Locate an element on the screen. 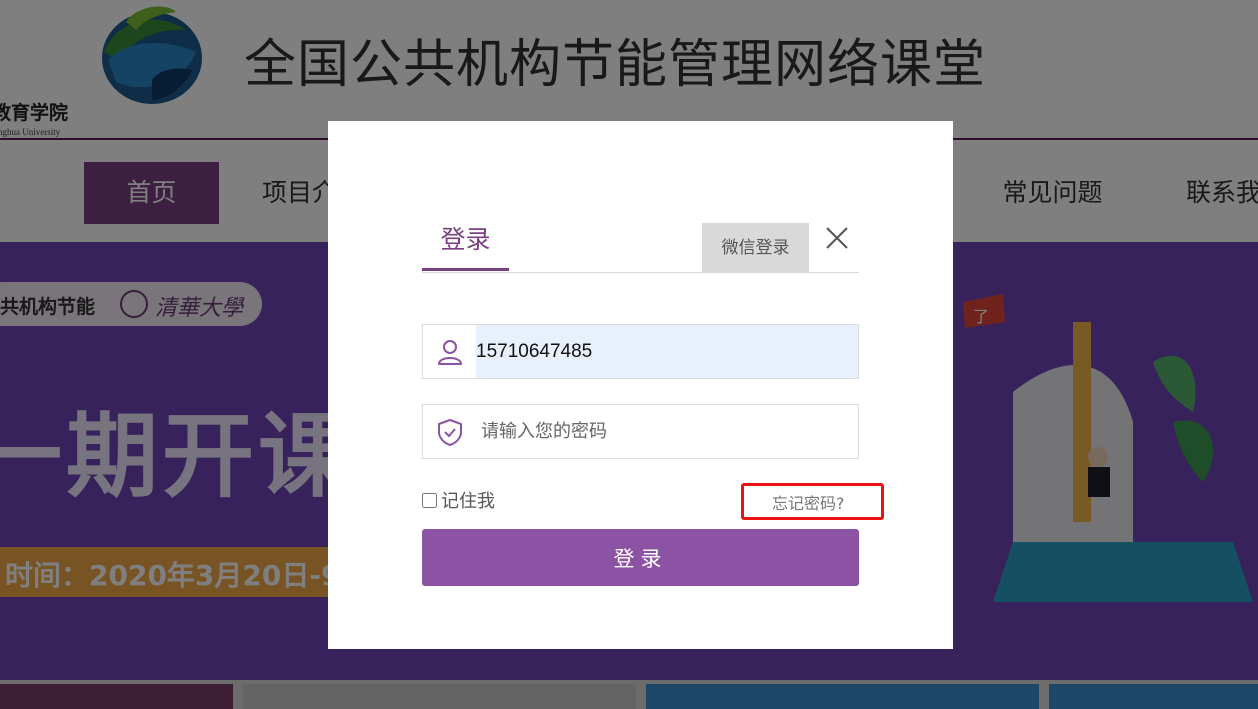 The image size is (1258, 709). username-field is located at coordinates (640, 351).